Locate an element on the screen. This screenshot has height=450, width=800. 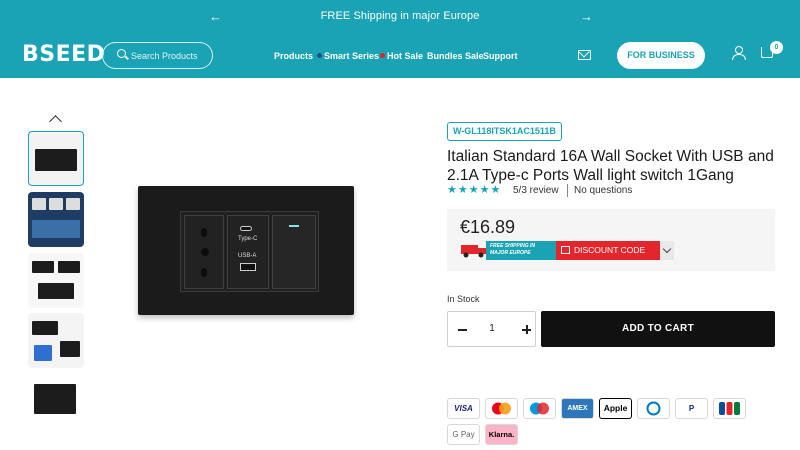
usb-module: Type-C USB-A is located at coordinates (248, 252).